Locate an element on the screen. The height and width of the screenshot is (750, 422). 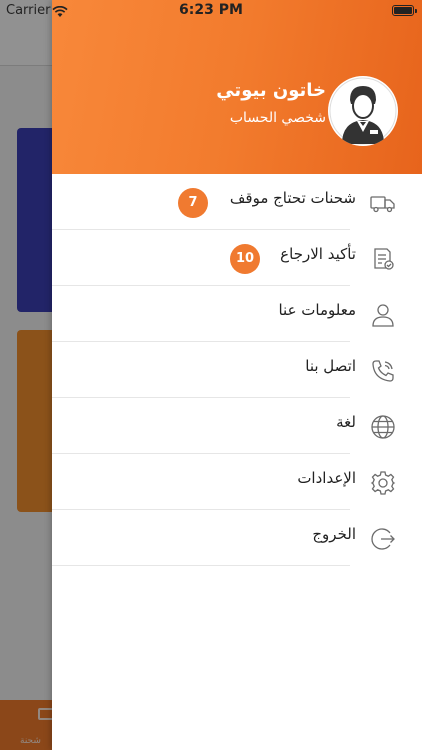
menu-item-label: معلومات عنا is located at coordinates (317, 310).